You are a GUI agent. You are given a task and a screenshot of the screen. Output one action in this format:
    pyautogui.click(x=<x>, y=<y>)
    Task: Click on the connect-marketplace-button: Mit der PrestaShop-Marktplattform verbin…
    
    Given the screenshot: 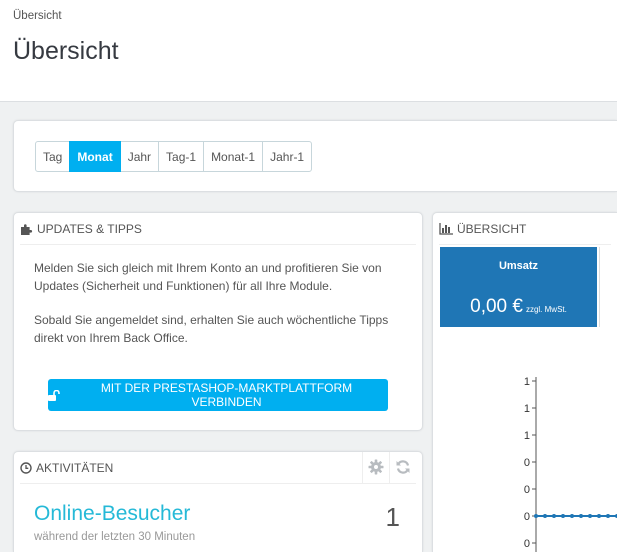 What is the action you would take?
    pyautogui.click(x=218, y=395)
    